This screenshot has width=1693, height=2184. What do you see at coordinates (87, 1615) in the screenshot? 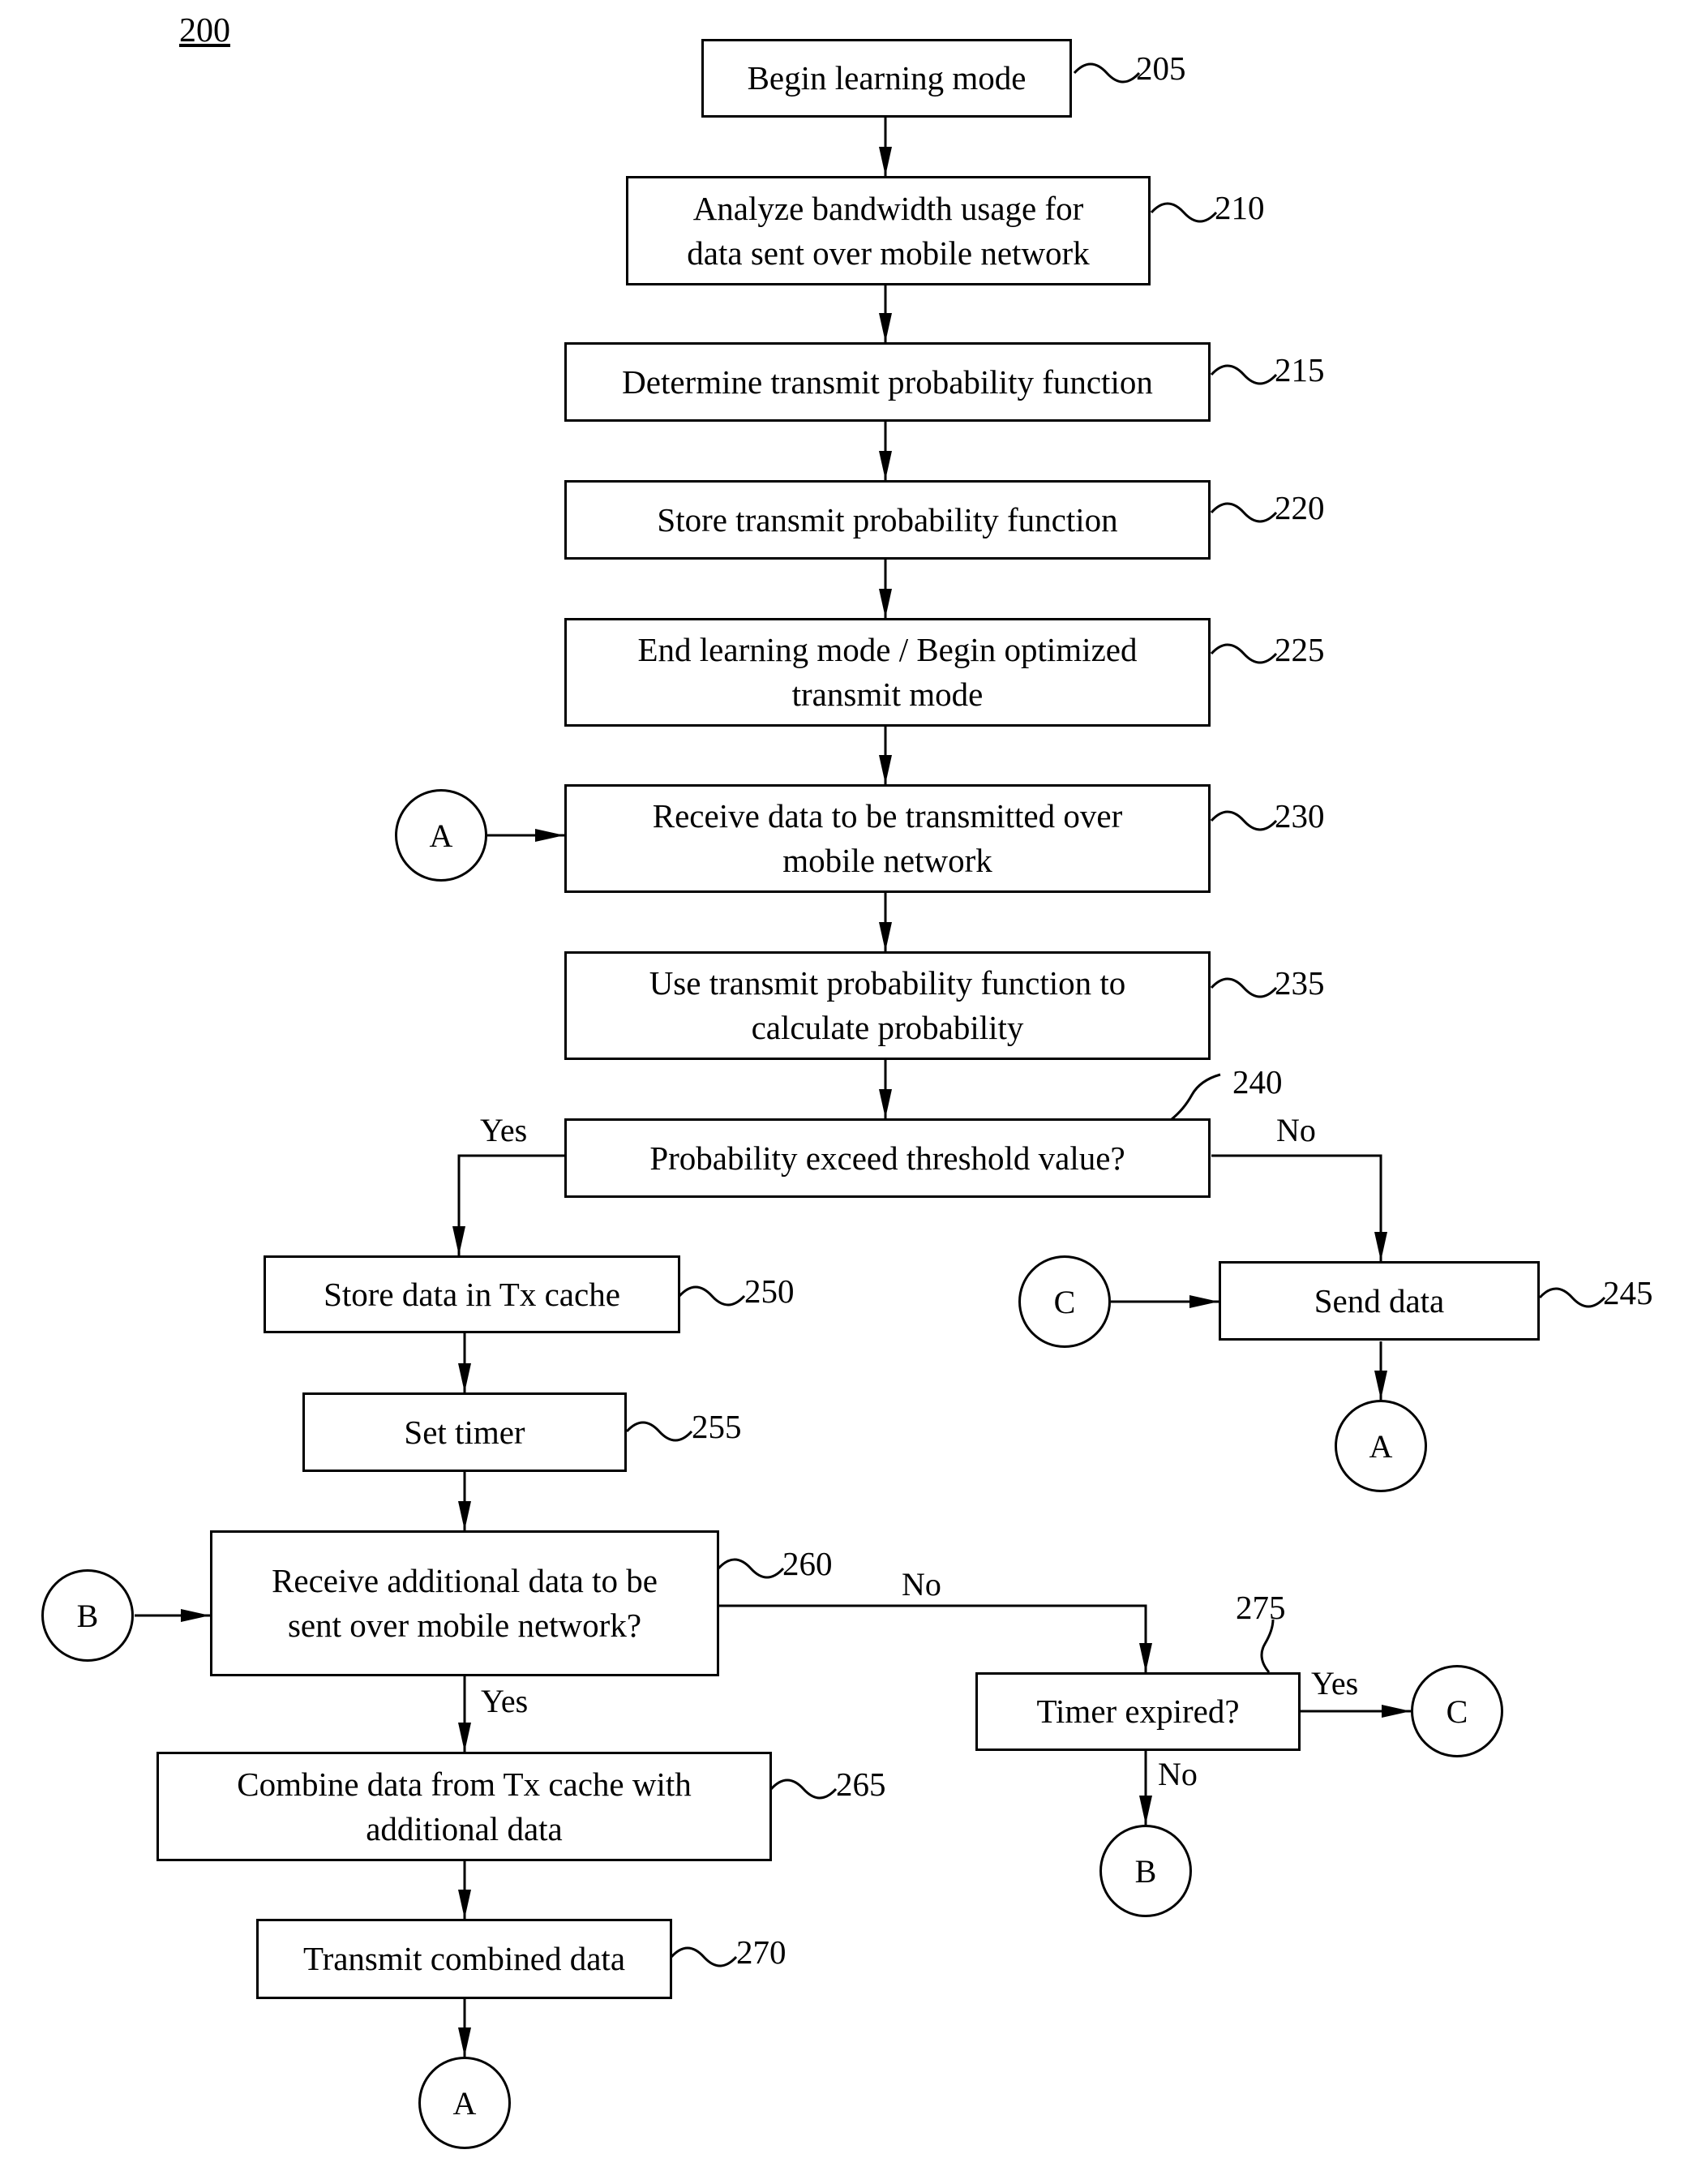
I see `connector-b-entry: B` at bounding box center [87, 1615].